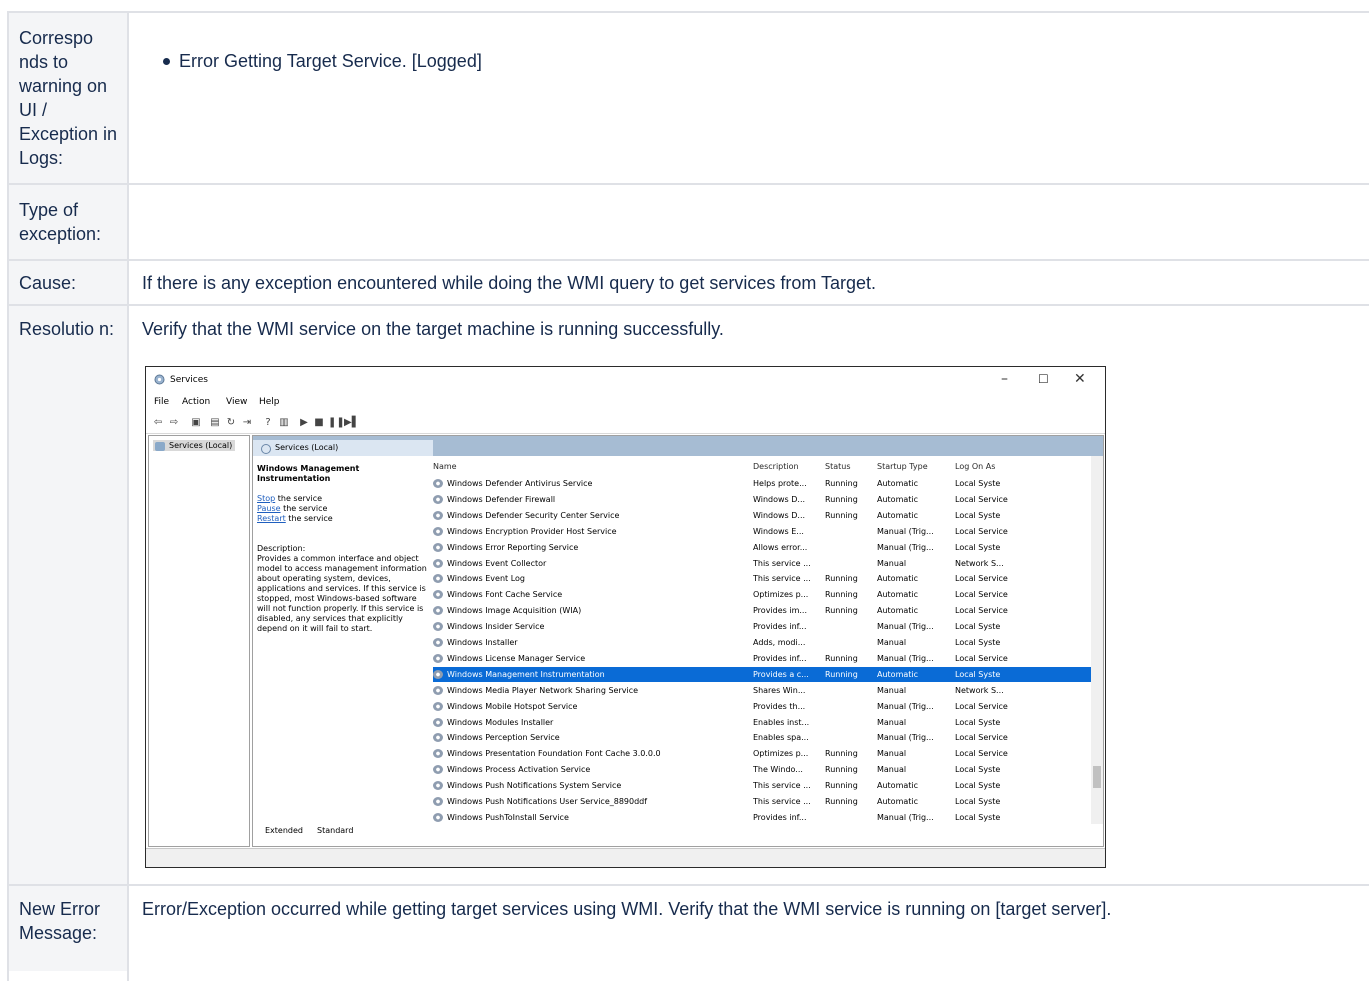 The width and height of the screenshot is (1369, 981). Describe the element at coordinates (503, 738) in the screenshot. I see `service-name: Windows Perception Service` at that location.